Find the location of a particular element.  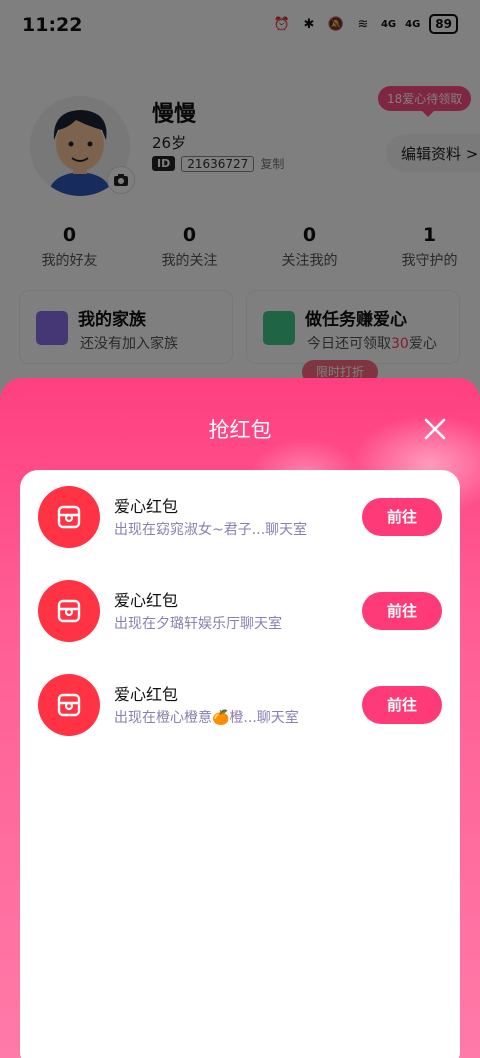

list-item: 爱心红包 出现在窈窕淑女~君子...聊天室 前往 is located at coordinates (240, 517).